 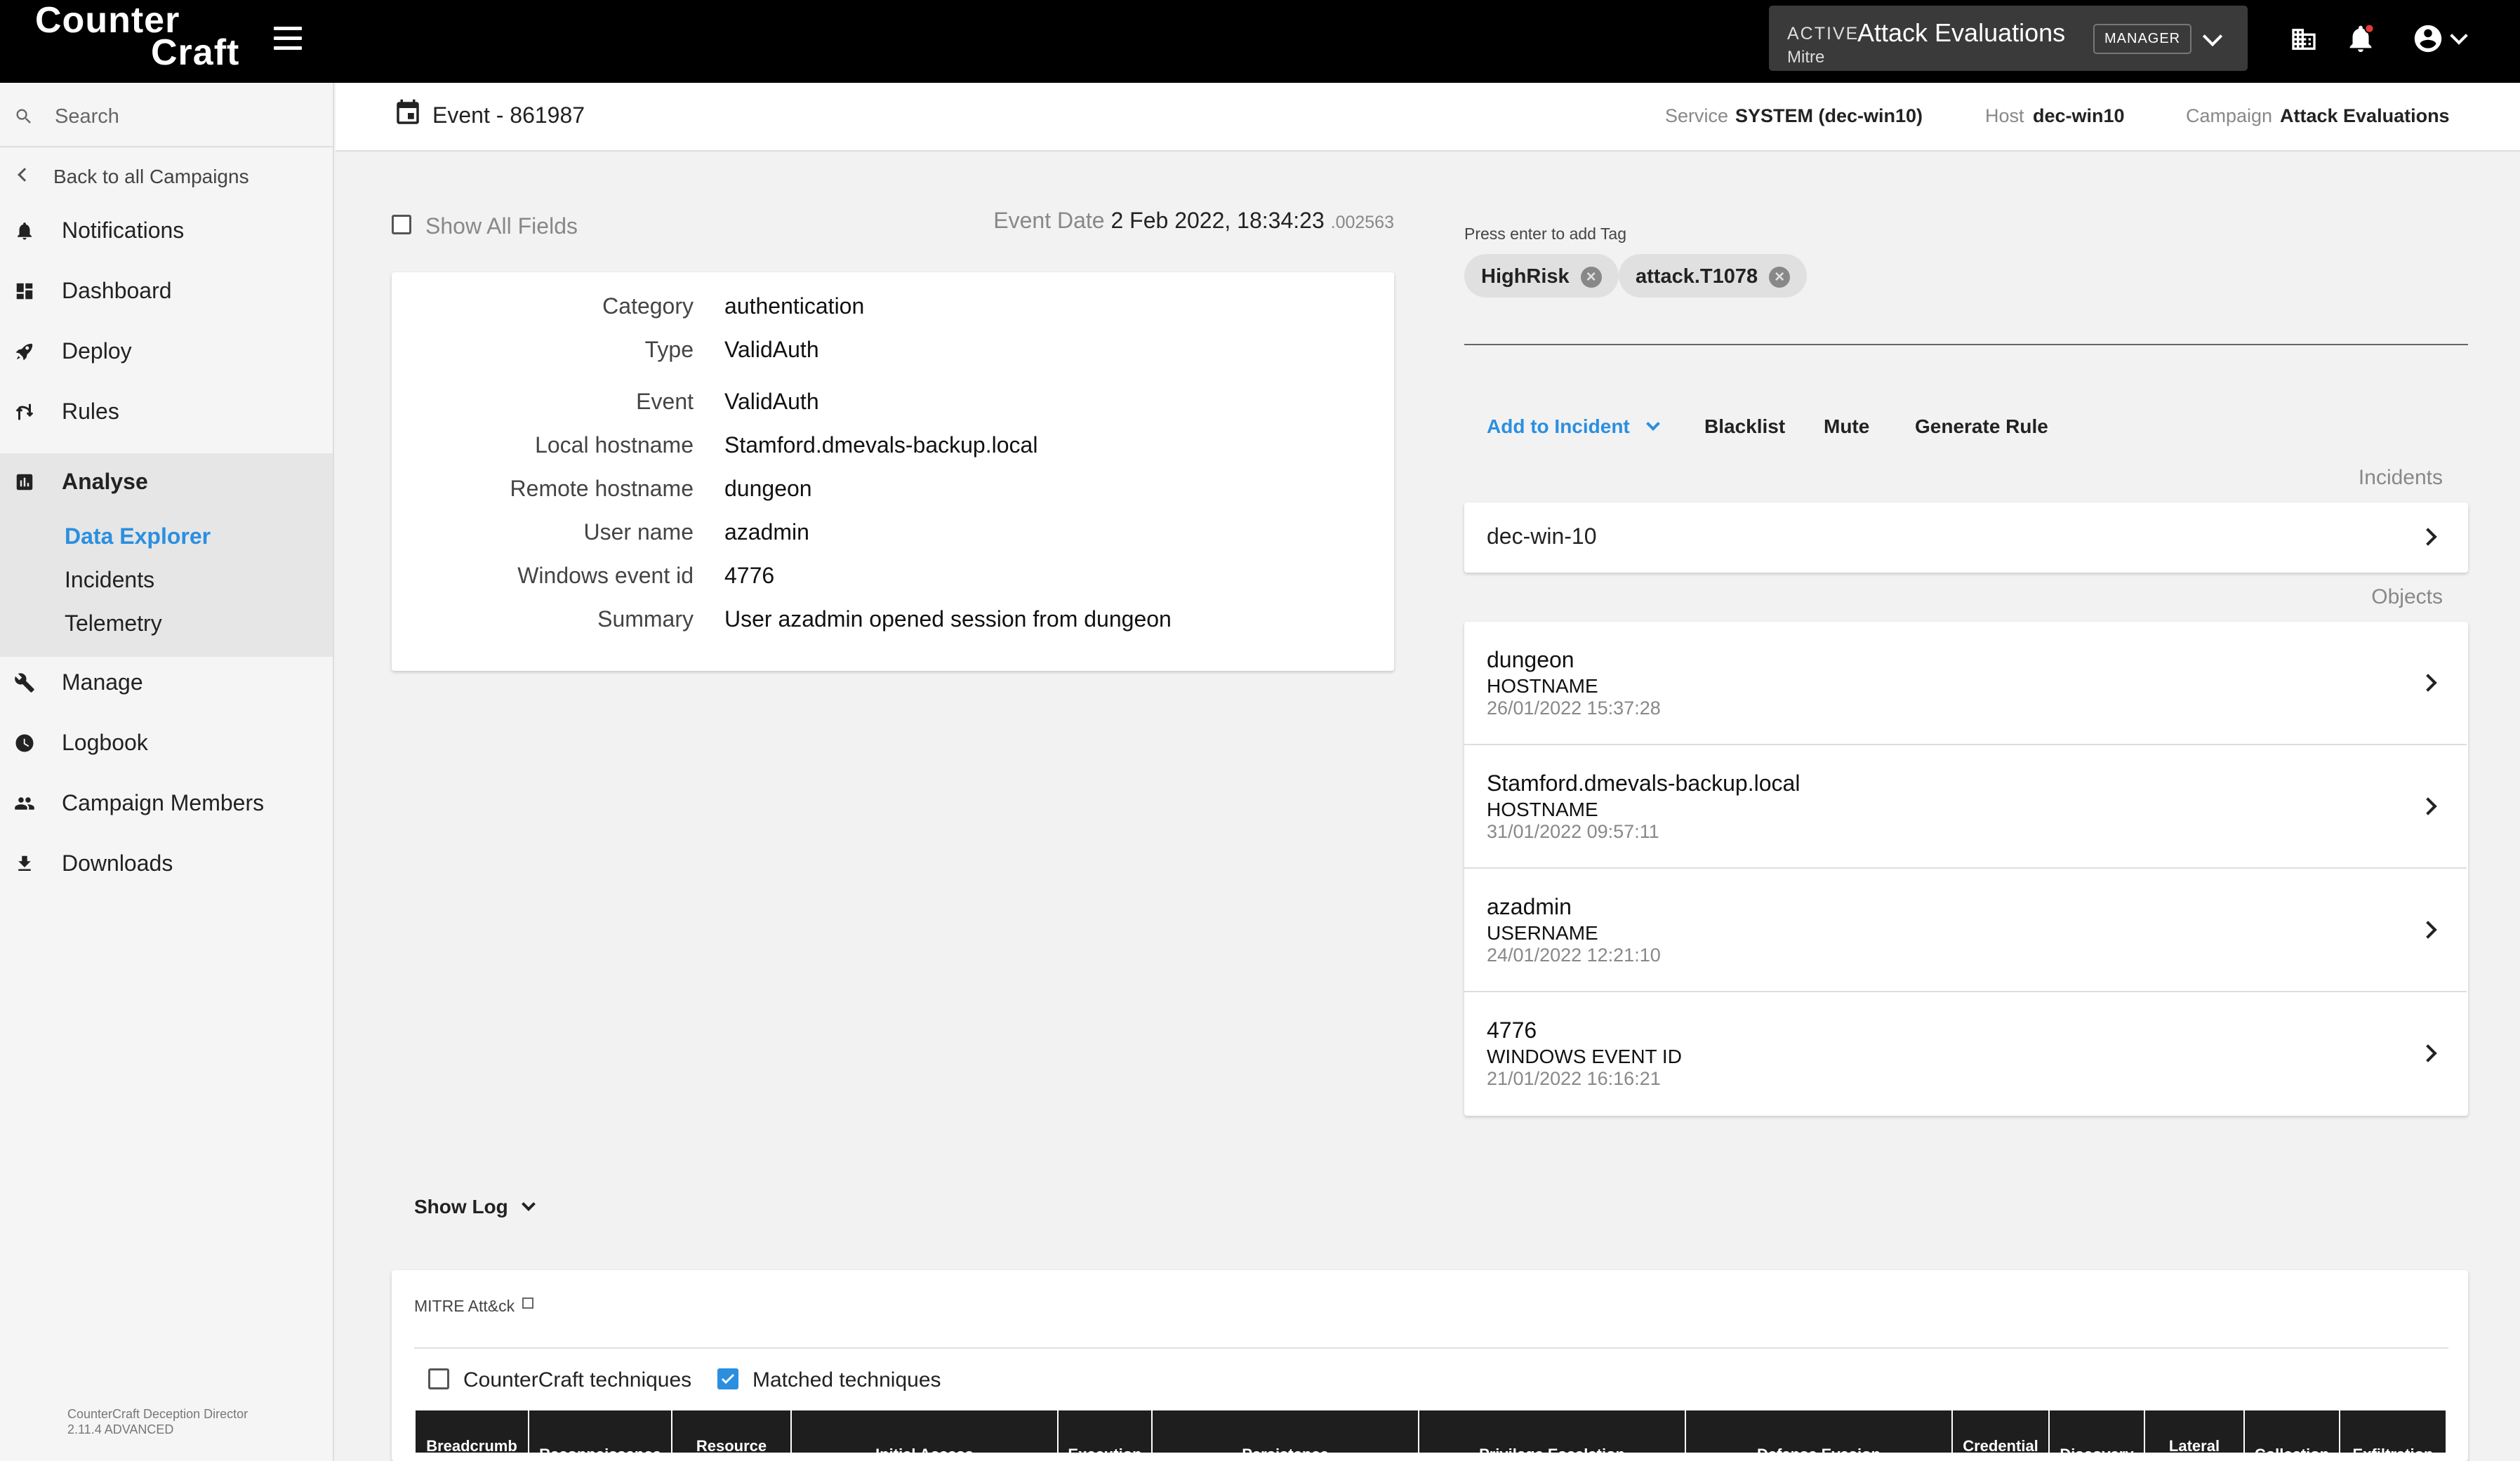 What do you see at coordinates (881, 445) in the screenshot?
I see `field-value: Stamford.dmevals-backup.local` at bounding box center [881, 445].